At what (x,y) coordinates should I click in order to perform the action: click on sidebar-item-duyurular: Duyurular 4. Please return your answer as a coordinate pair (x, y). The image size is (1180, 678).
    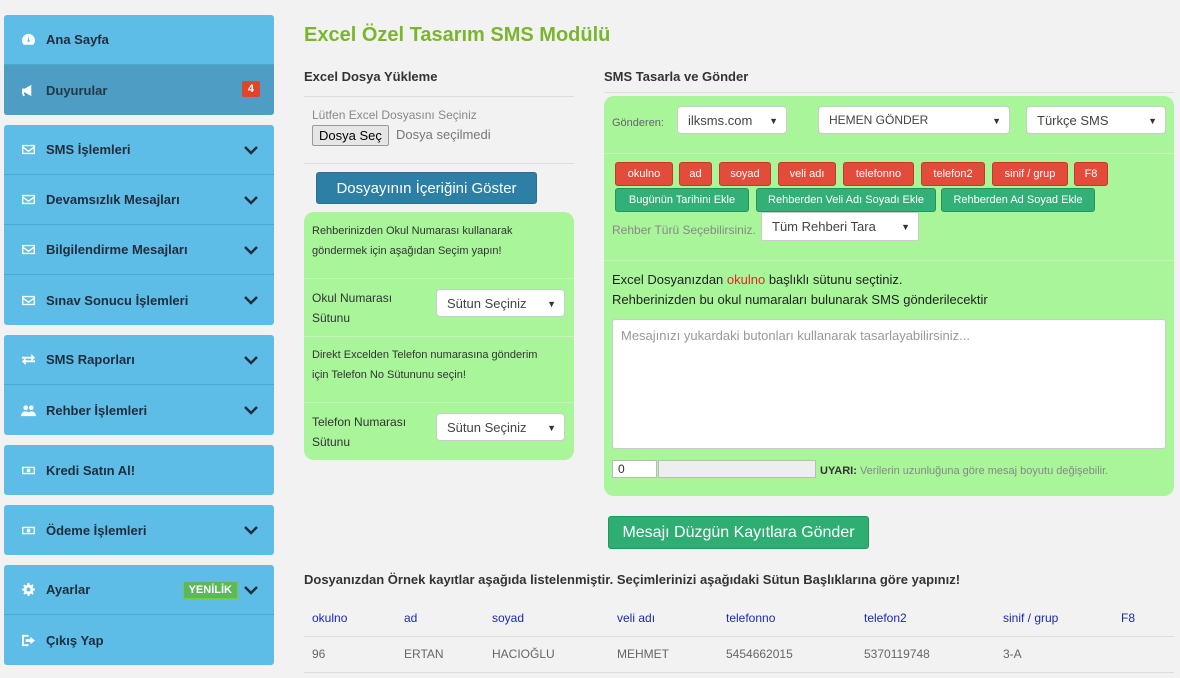
    Looking at the image, I should click on (139, 90).